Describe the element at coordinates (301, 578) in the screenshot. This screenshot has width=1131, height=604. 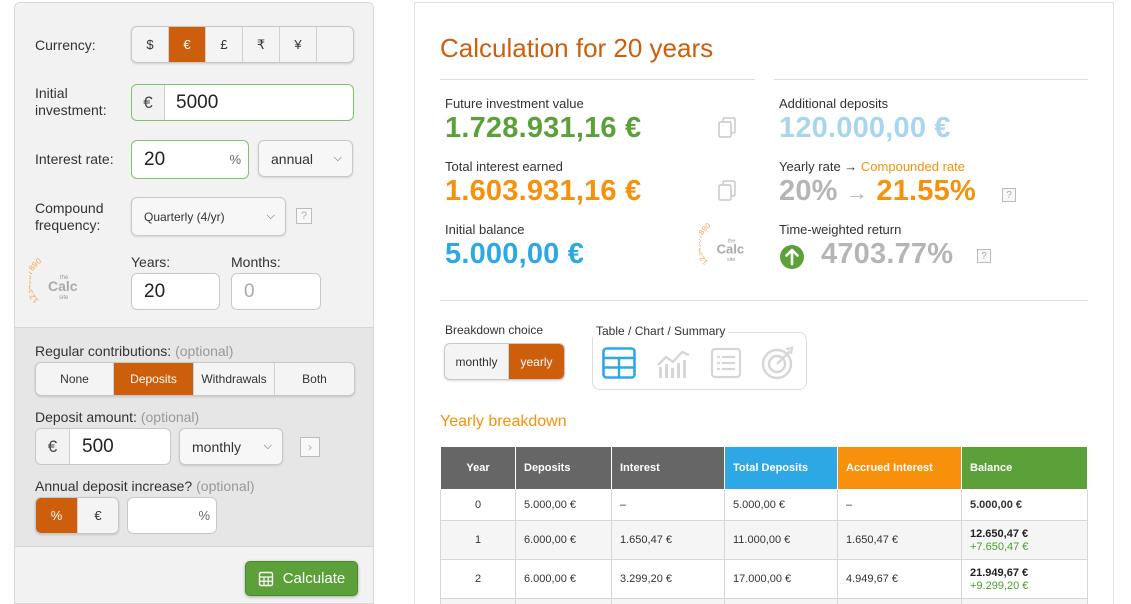
I see `calculate-button: Calculate` at that location.